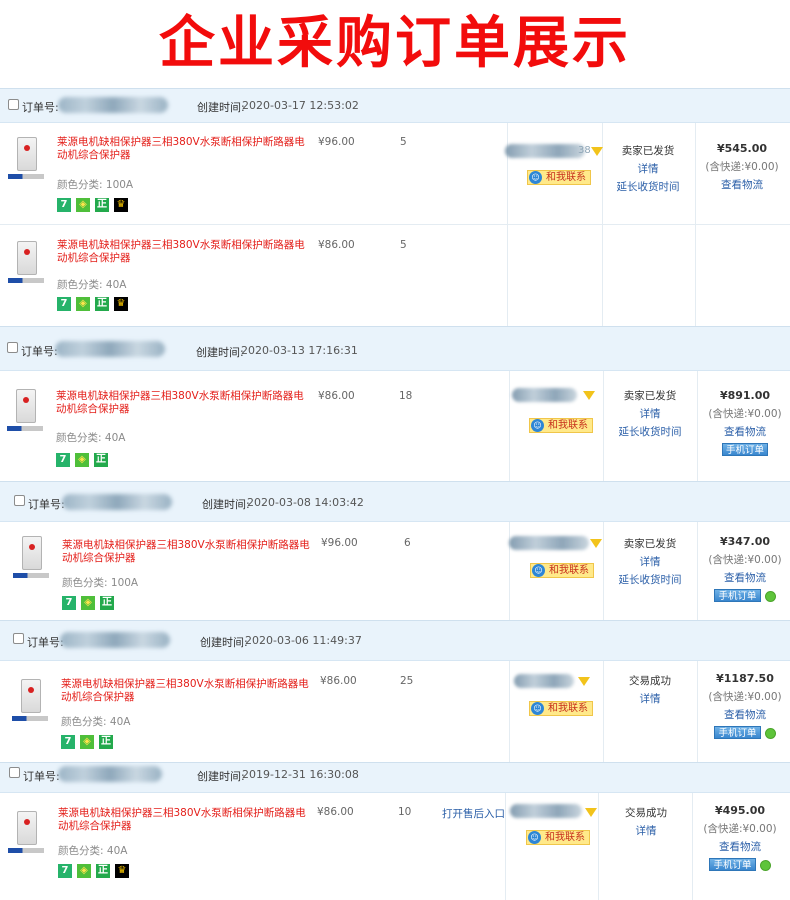 The width and height of the screenshot is (790, 900). I want to click on product-spec: 颜色分类: 100A, so click(100, 583).